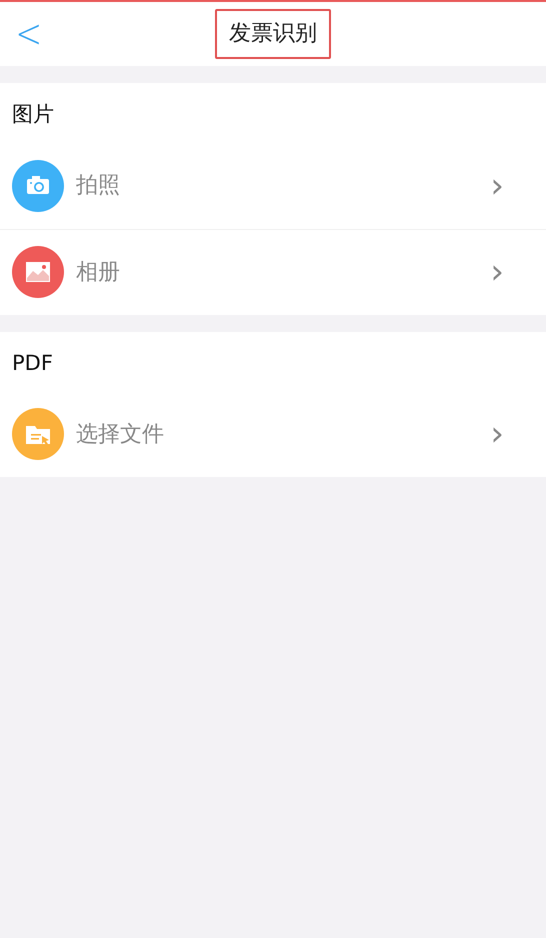  Describe the element at coordinates (273, 34) in the screenshot. I see `page-title: 发票识别` at that location.